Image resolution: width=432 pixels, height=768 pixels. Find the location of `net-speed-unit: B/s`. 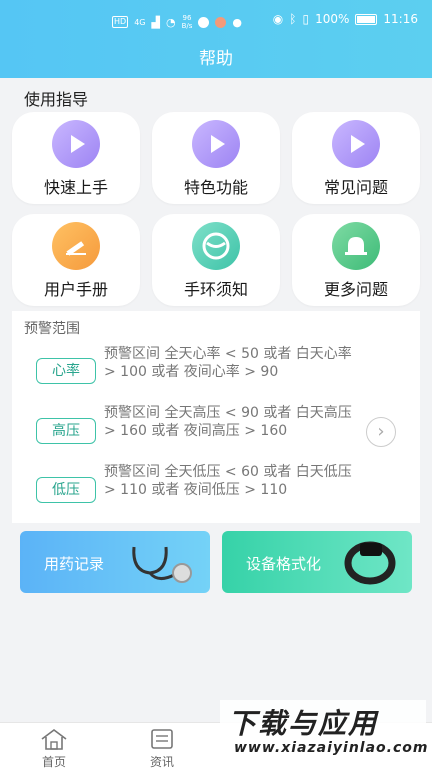

net-speed-unit: B/s is located at coordinates (187, 26).